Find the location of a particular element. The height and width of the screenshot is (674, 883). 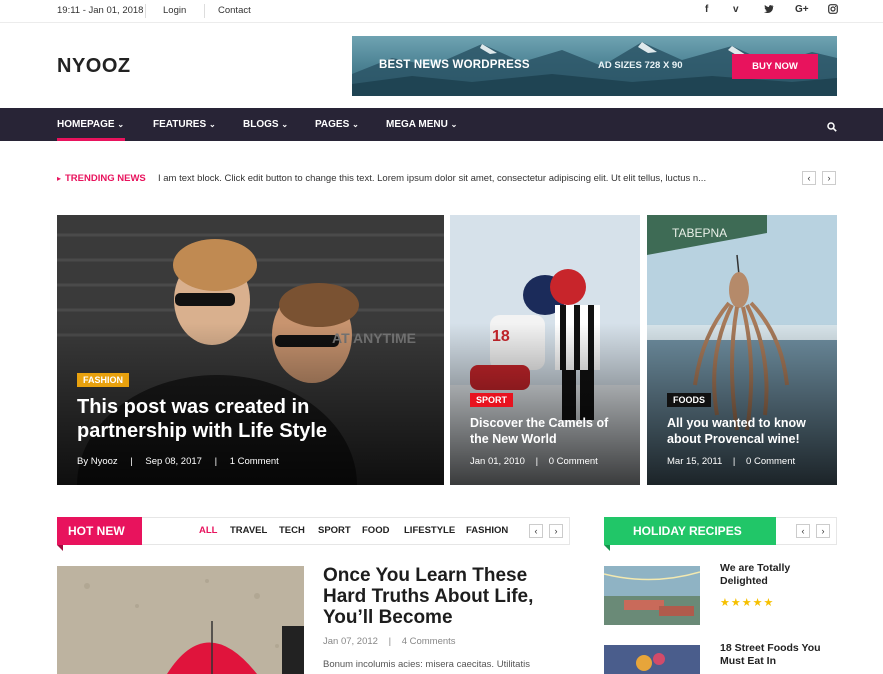

recipe-title: We are Totally Delighted is located at coordinates (777, 575).